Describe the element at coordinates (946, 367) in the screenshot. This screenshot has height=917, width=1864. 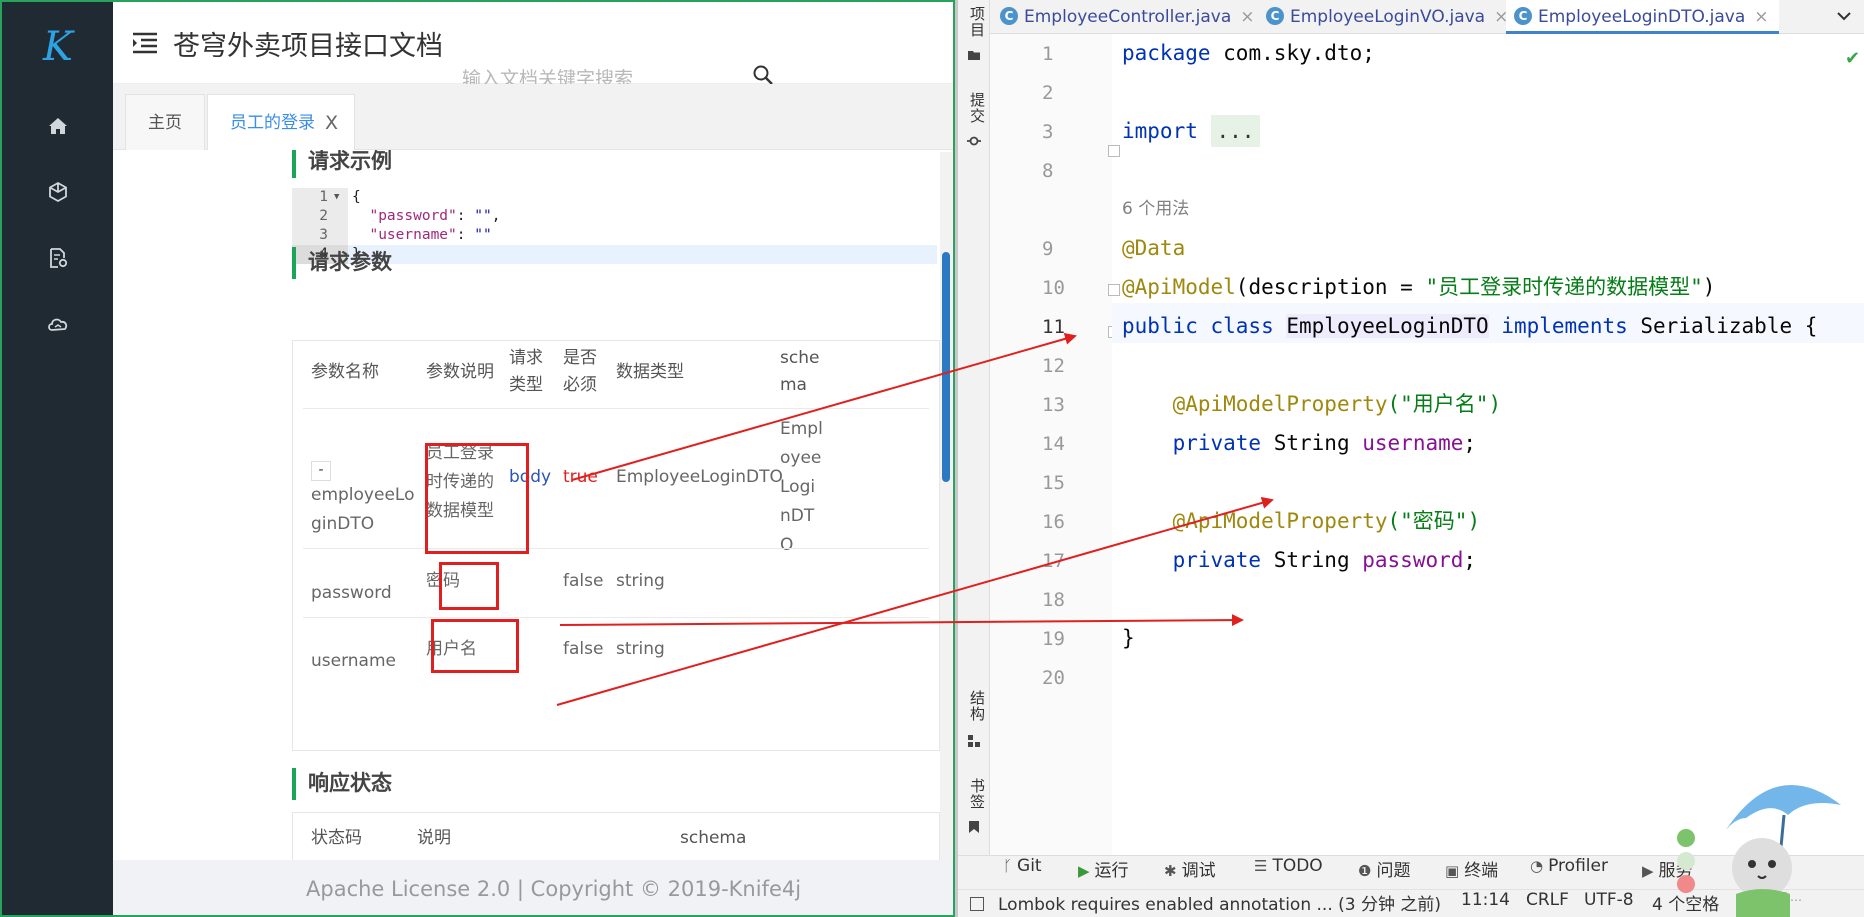
I see `scroll-thumb` at that location.